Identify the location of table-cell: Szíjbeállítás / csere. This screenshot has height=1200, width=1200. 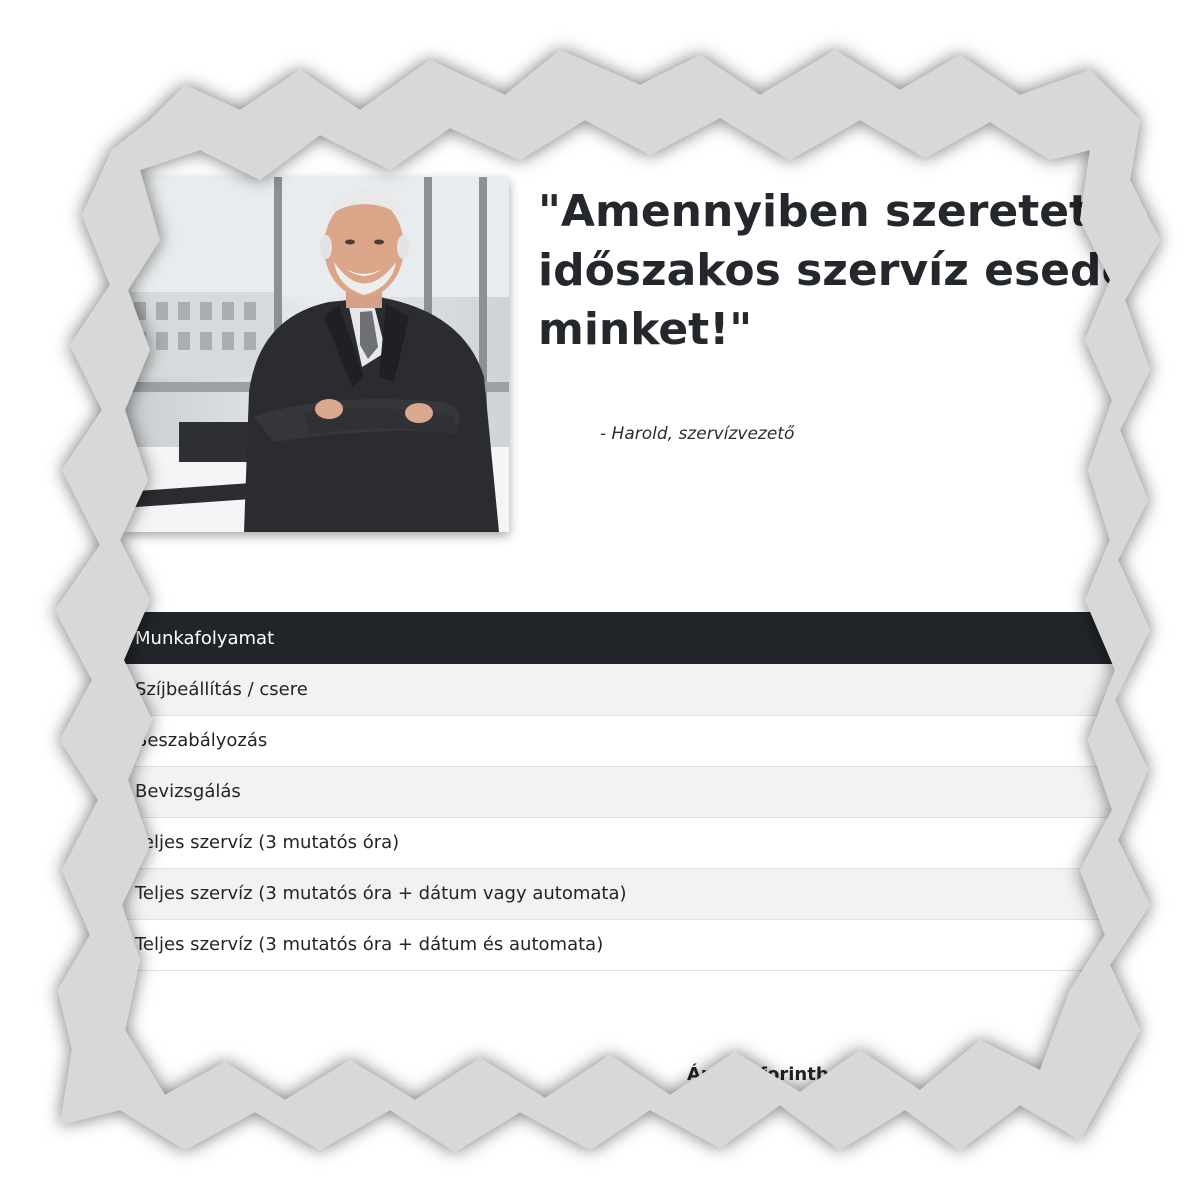
(624, 690).